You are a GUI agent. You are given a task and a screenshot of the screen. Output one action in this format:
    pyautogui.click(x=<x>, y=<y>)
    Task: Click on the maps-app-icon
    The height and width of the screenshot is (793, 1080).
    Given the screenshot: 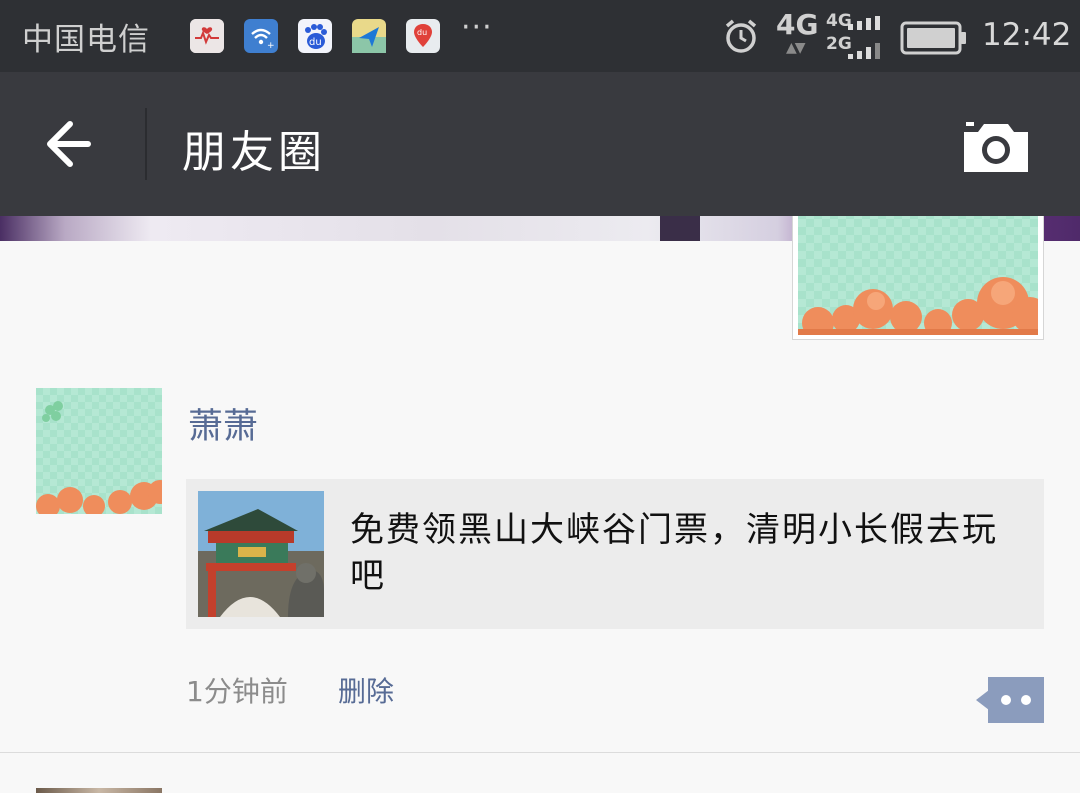 What is the action you would take?
    pyautogui.click(x=369, y=36)
    